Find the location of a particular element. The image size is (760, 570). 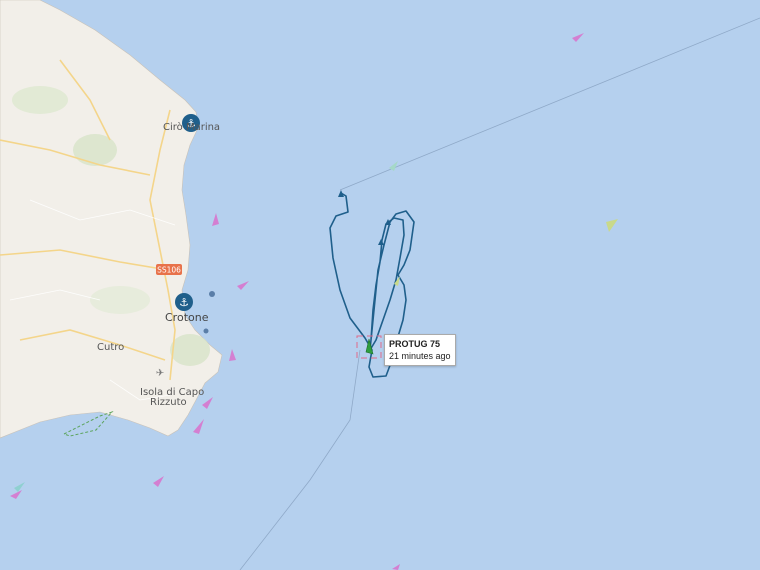

vessel-name: PROTUG 75 is located at coordinates (415, 344).